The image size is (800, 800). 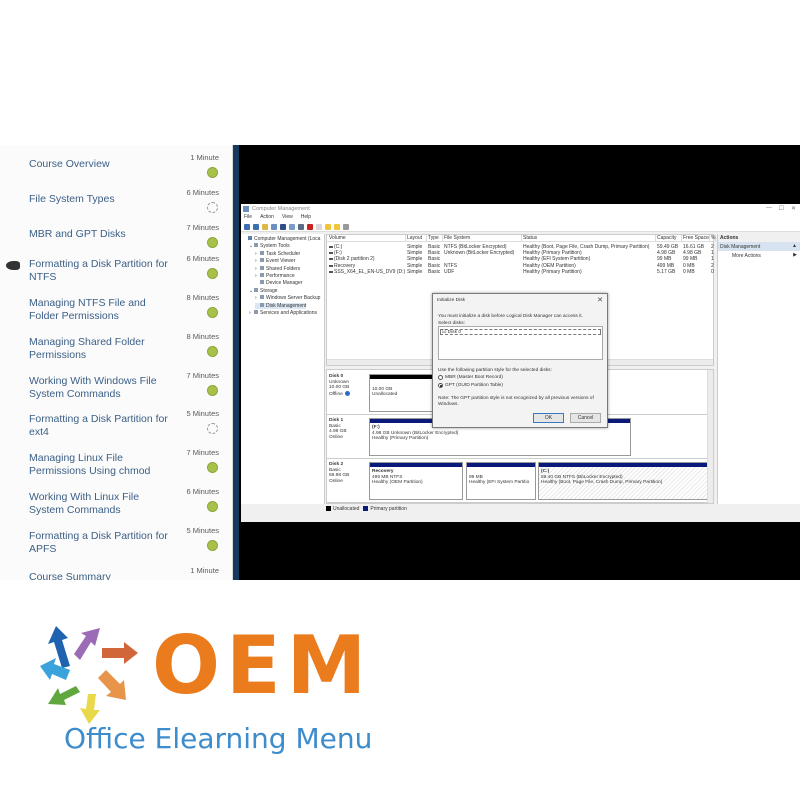 What do you see at coordinates (306, 218) in the screenshot?
I see `menu-help: Help` at bounding box center [306, 218].